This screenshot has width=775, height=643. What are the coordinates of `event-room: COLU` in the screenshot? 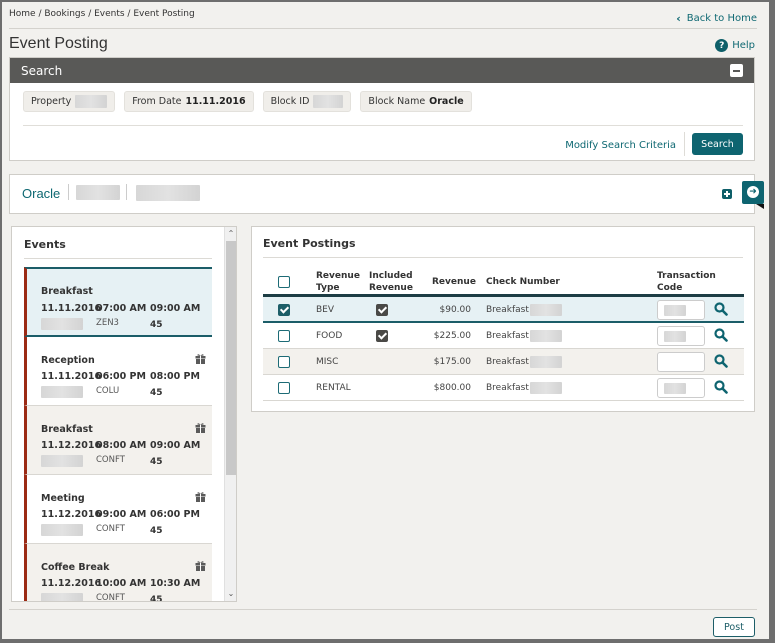 It's located at (108, 391).